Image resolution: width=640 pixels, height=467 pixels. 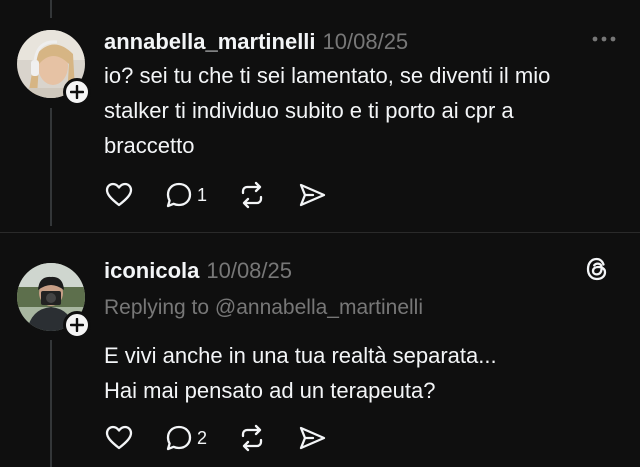 I want to click on reply-count: 2, so click(x=202, y=437).